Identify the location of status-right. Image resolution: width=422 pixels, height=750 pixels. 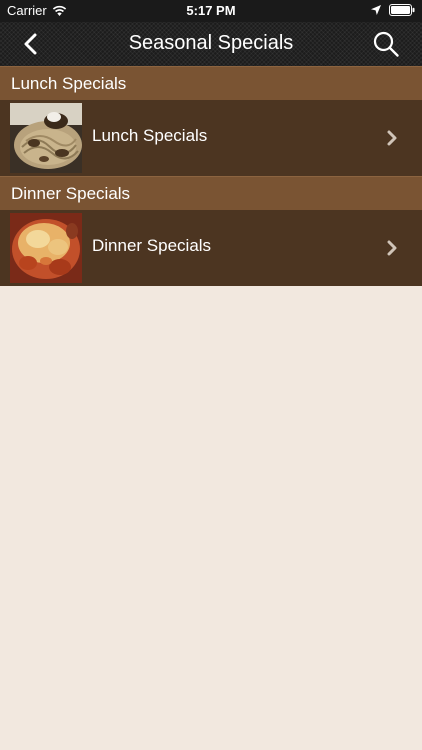
(393, 10).